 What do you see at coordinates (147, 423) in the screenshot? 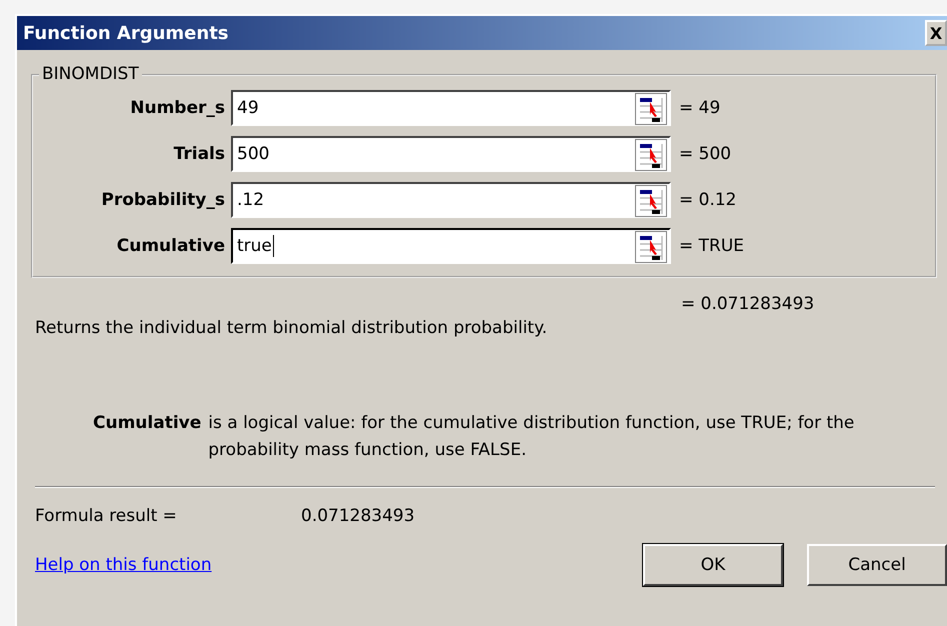
I see `argument-name: Cumulative` at bounding box center [147, 423].